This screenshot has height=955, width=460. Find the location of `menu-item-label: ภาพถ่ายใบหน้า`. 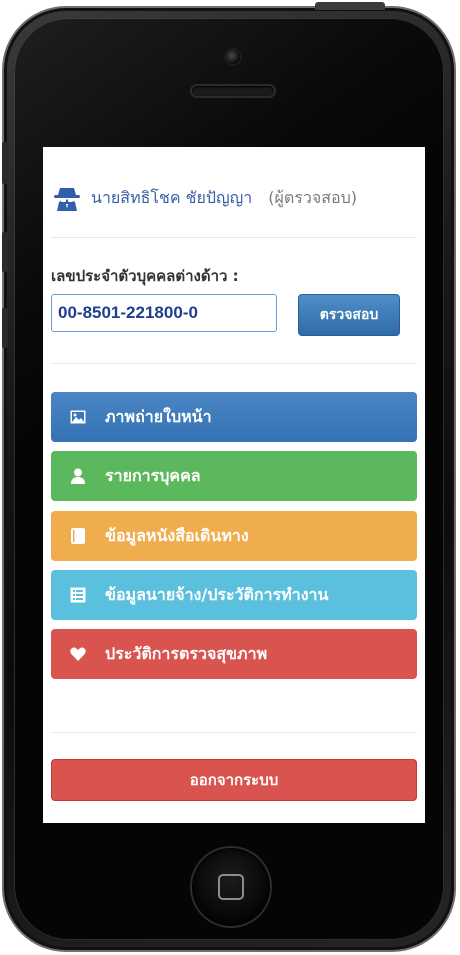

menu-item-label: ภาพถ่ายใบหน้า is located at coordinates (158, 416).